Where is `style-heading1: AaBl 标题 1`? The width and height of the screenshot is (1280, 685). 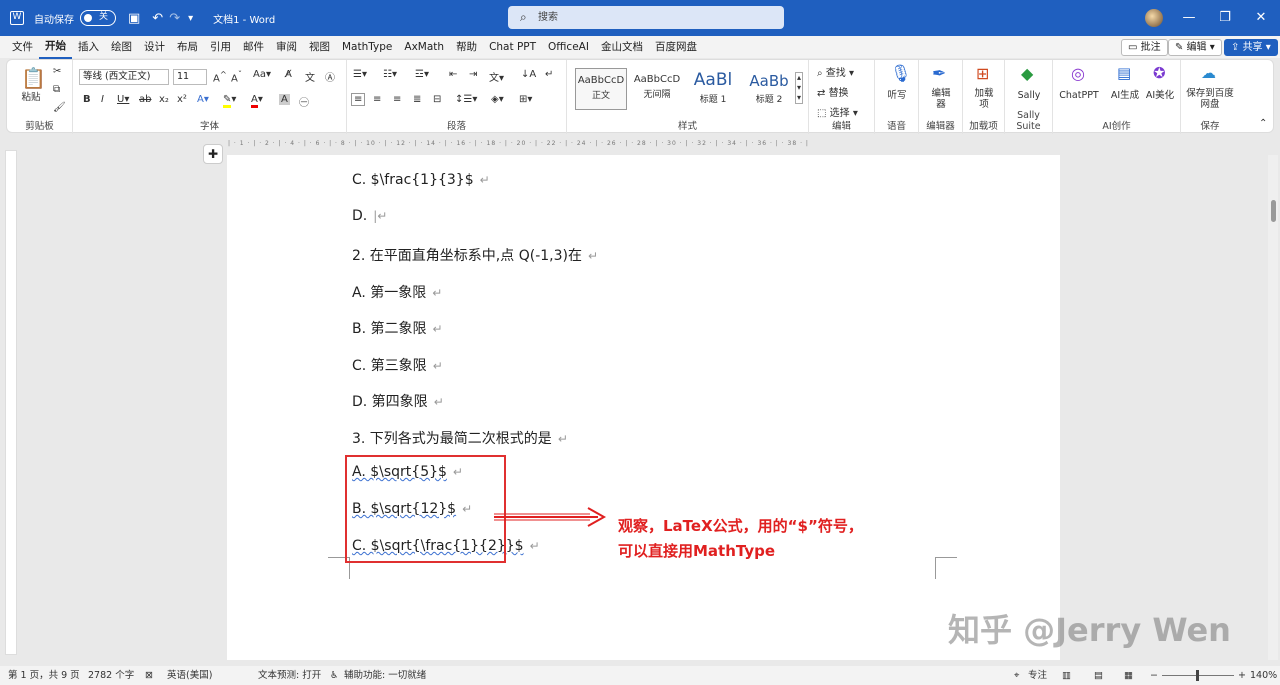 style-heading1: AaBl 标题 1 is located at coordinates (713, 89).